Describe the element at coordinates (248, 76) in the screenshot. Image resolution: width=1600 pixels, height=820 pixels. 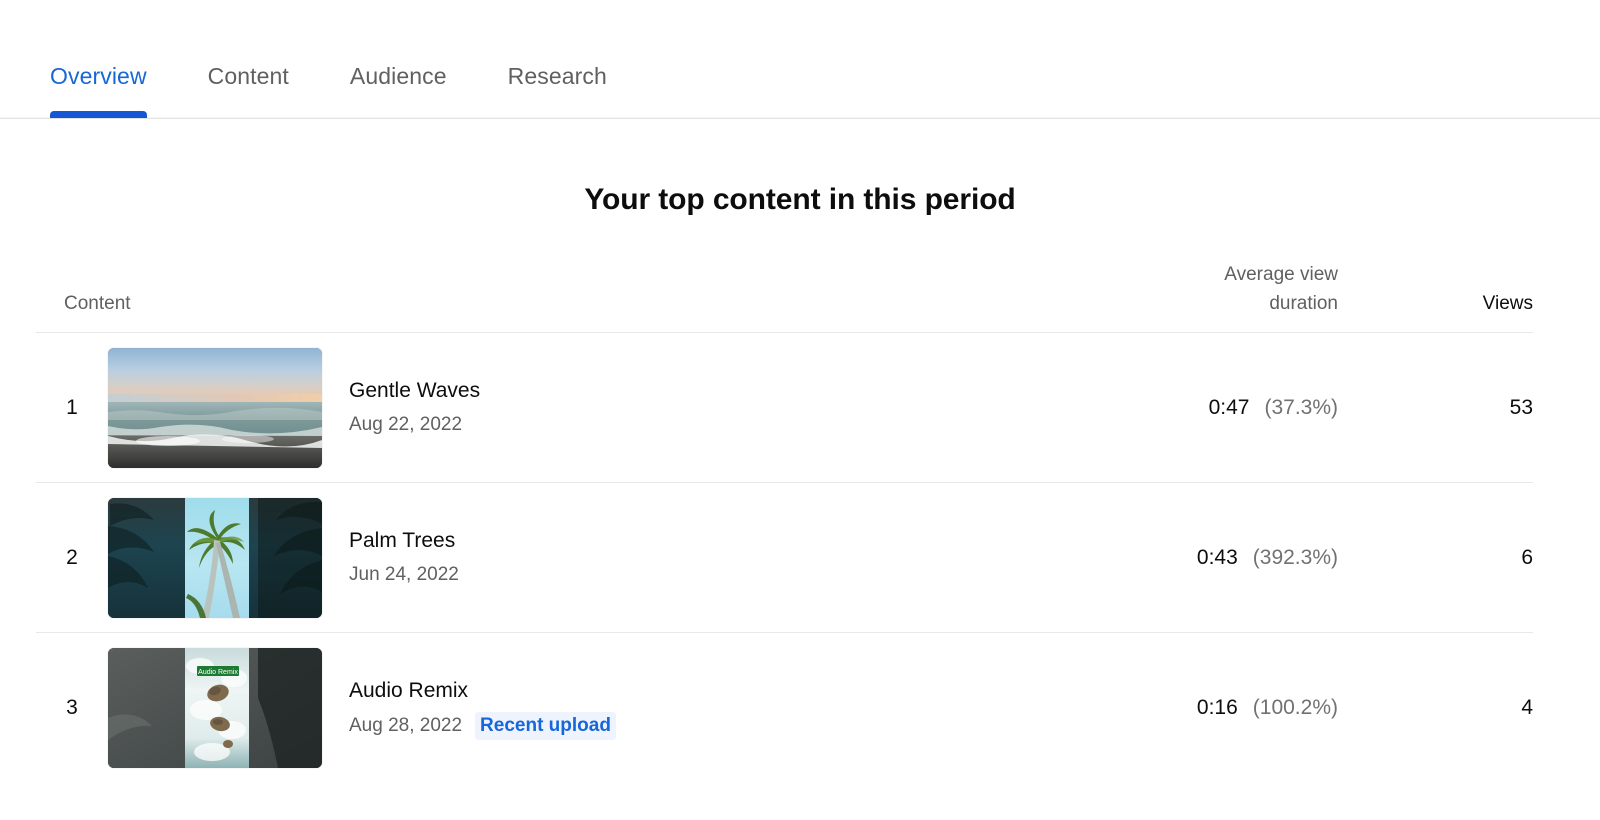
I see `tab-content-label: Content` at that location.